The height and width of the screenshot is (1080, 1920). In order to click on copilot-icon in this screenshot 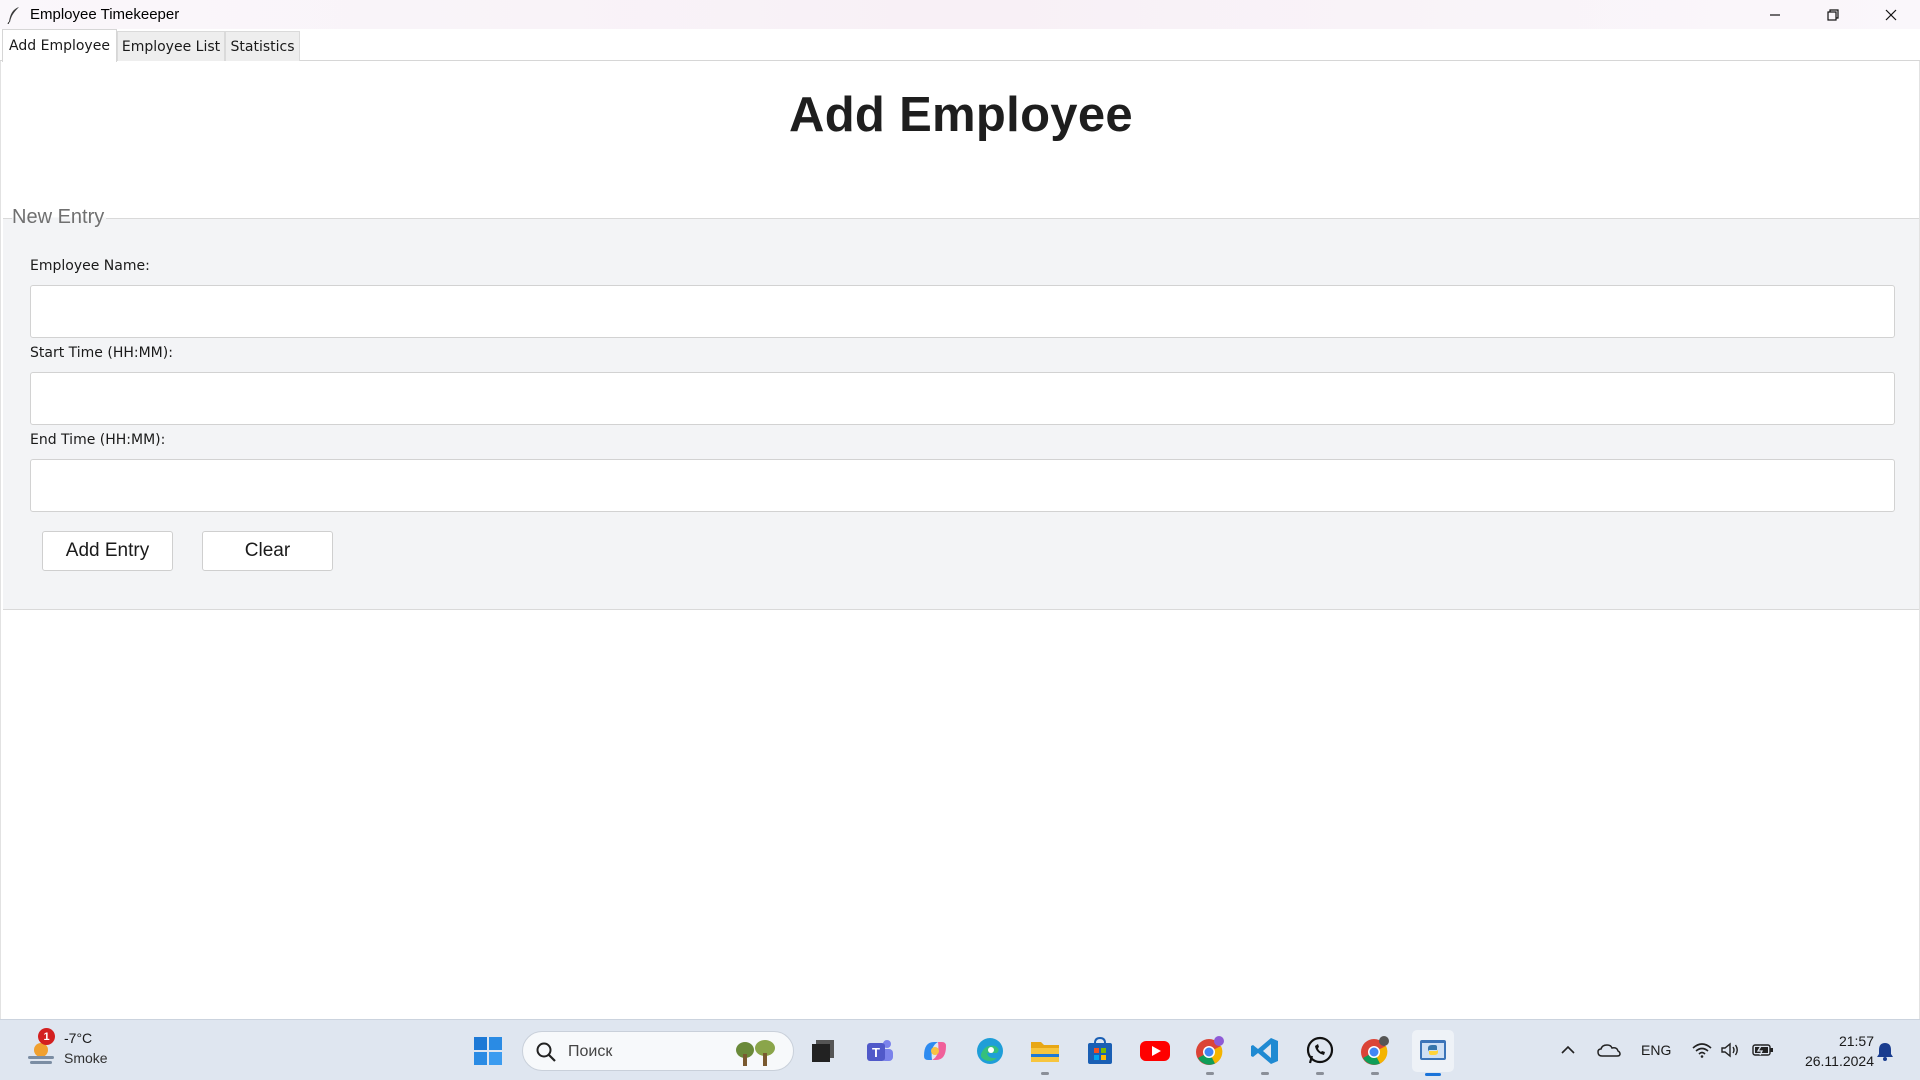, I will do `click(935, 1051)`.